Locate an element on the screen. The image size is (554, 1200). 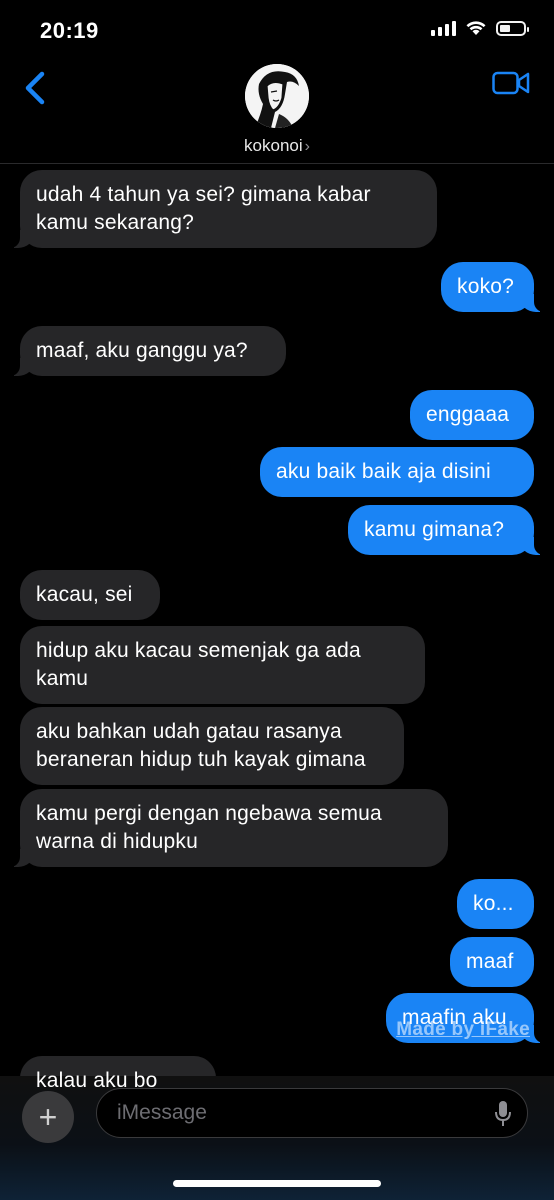
message-bubble-outgoing: enggaaa is located at coordinates (472, 415).